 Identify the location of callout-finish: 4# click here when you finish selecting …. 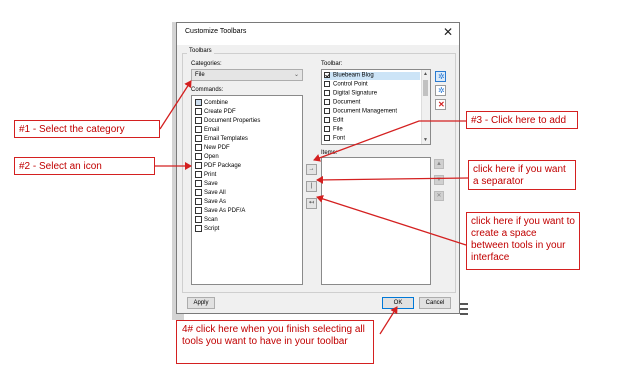
(275, 342).